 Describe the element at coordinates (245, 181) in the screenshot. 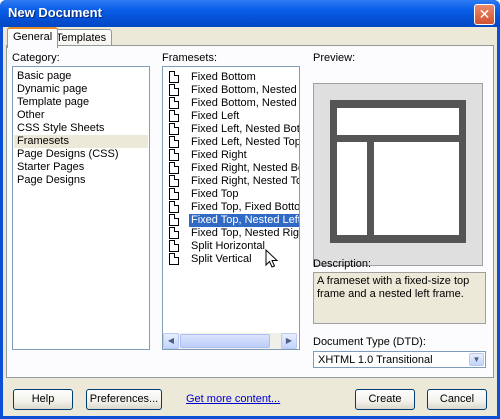

I see `frameset-item-label: Fixed Right, Nested Top` at that location.